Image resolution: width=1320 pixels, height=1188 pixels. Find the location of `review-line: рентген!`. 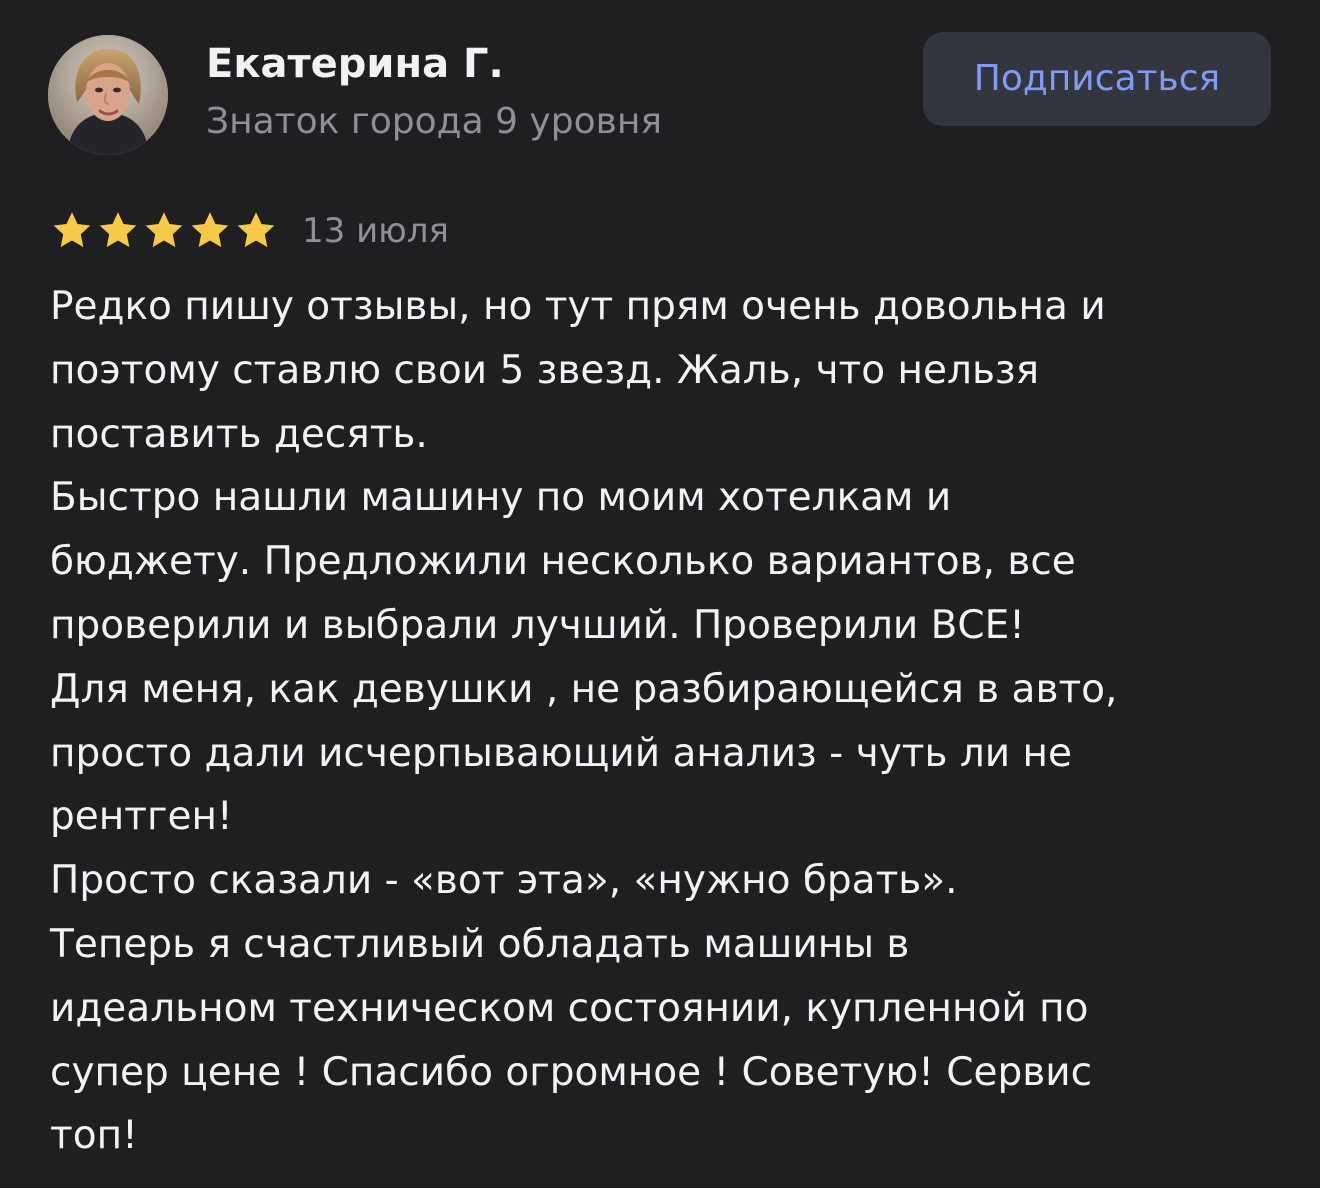

review-line: рентген! is located at coordinates (141, 817).